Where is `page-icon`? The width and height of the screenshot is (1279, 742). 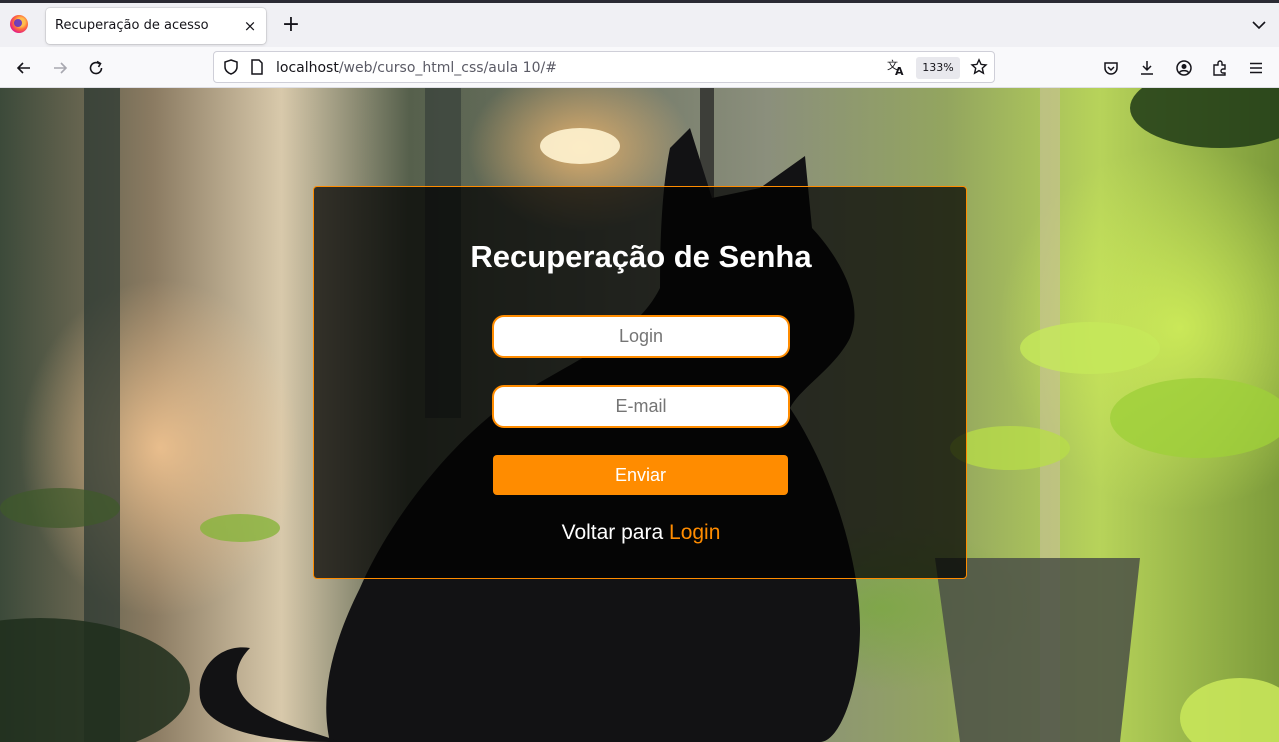
page-icon is located at coordinates (257, 67).